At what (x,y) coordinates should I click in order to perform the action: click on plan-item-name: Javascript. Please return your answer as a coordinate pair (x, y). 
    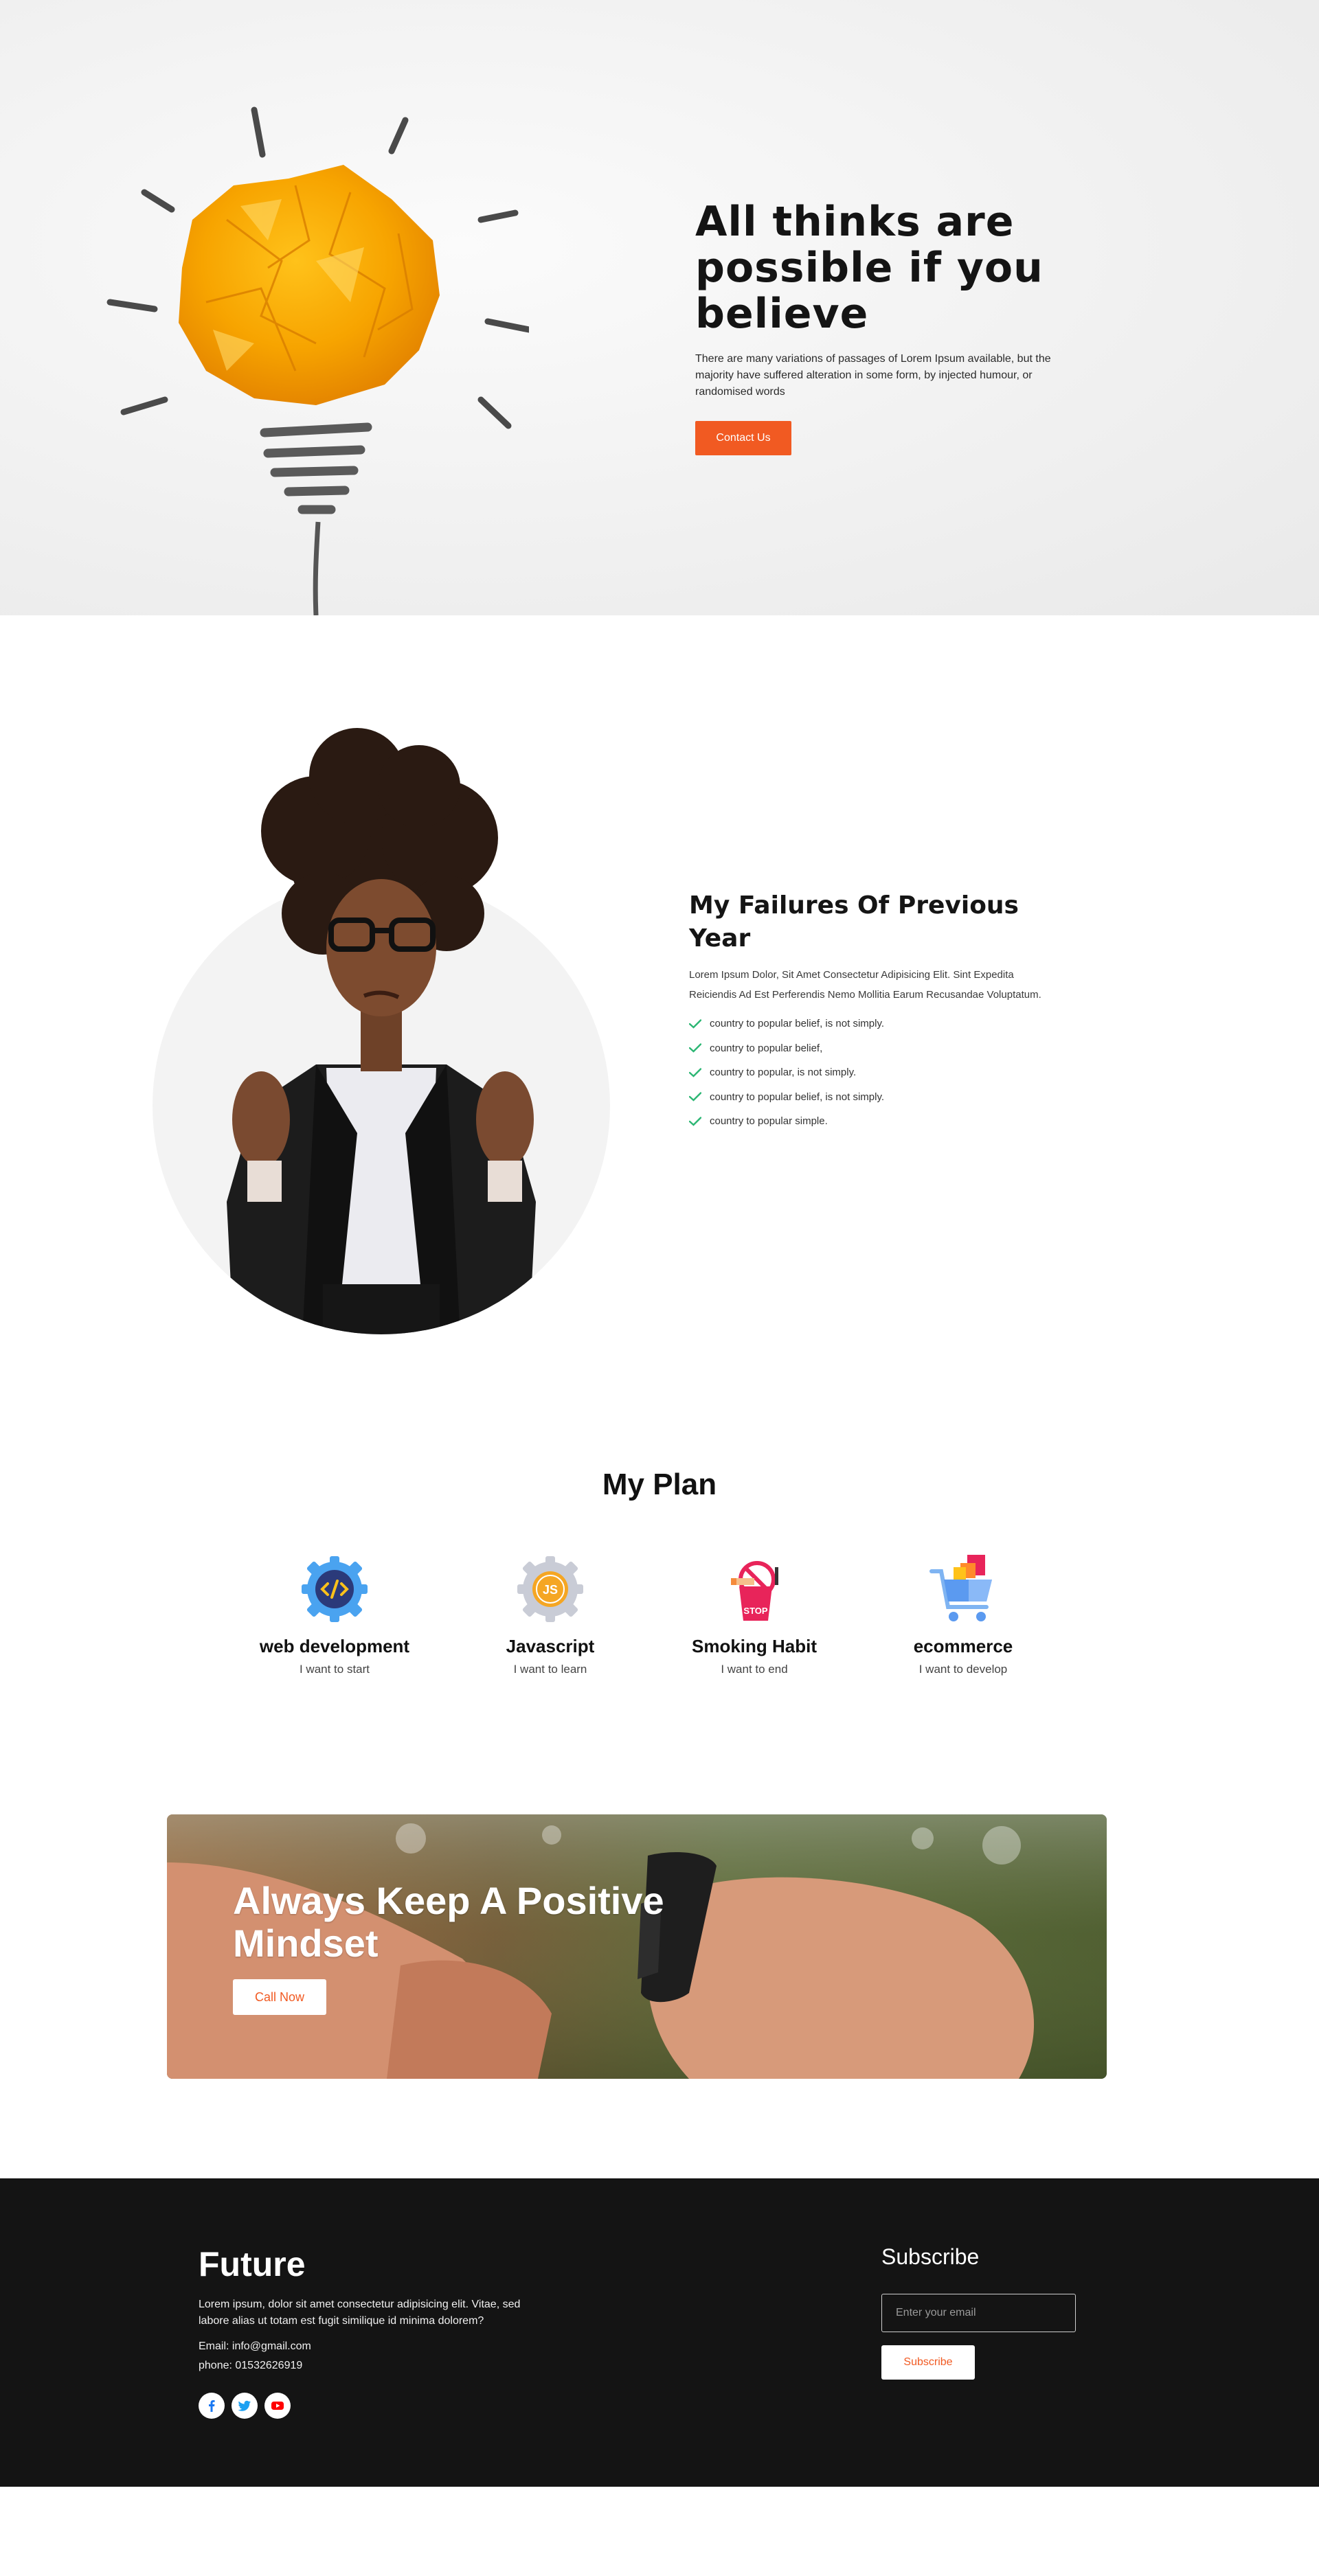
    Looking at the image, I should click on (551, 1646).